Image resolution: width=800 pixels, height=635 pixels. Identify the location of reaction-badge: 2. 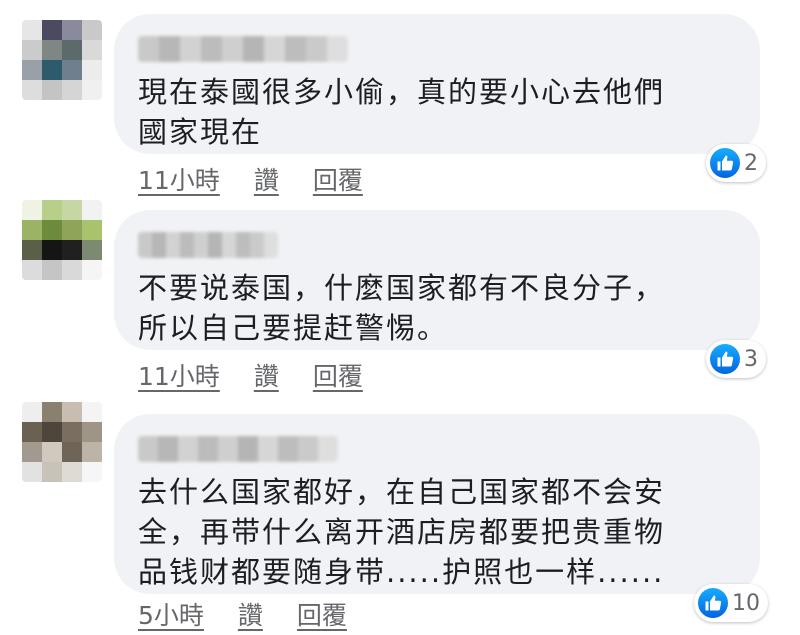
(736, 163).